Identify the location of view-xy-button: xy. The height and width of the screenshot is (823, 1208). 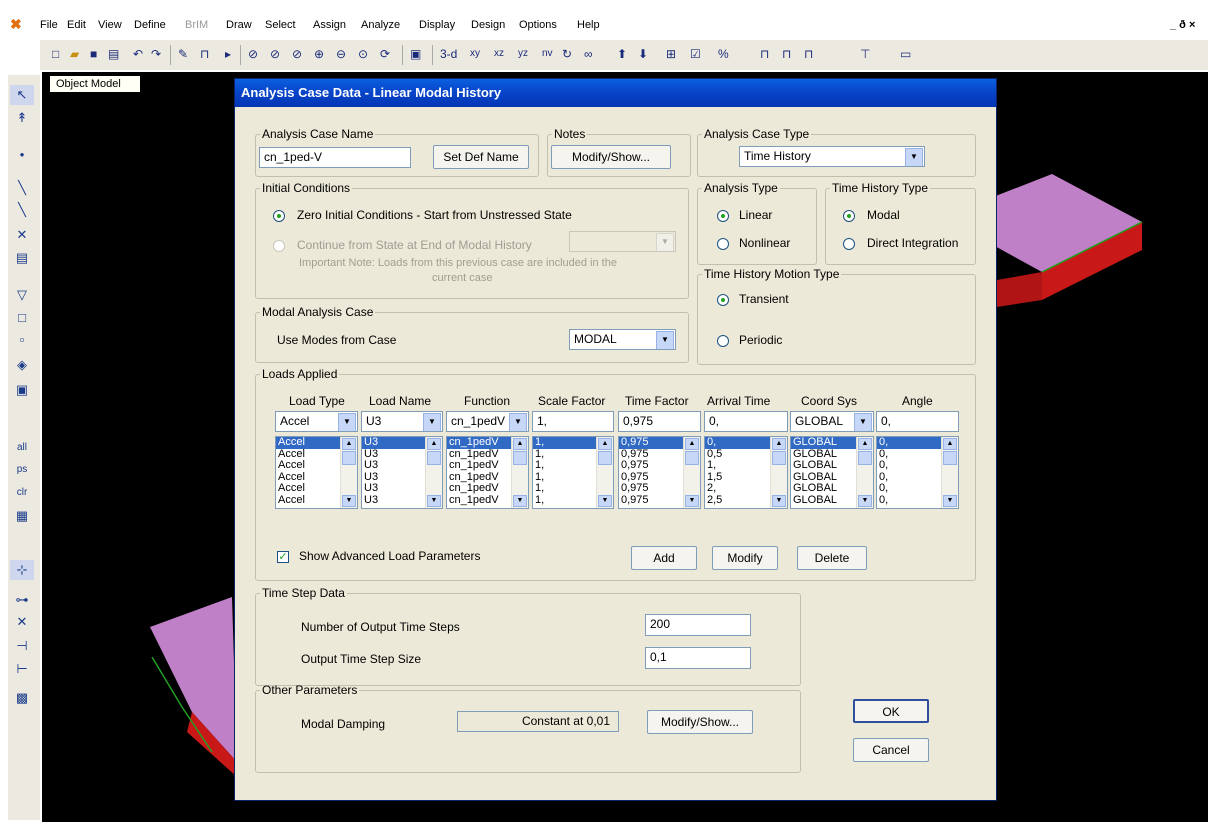
(475, 54).